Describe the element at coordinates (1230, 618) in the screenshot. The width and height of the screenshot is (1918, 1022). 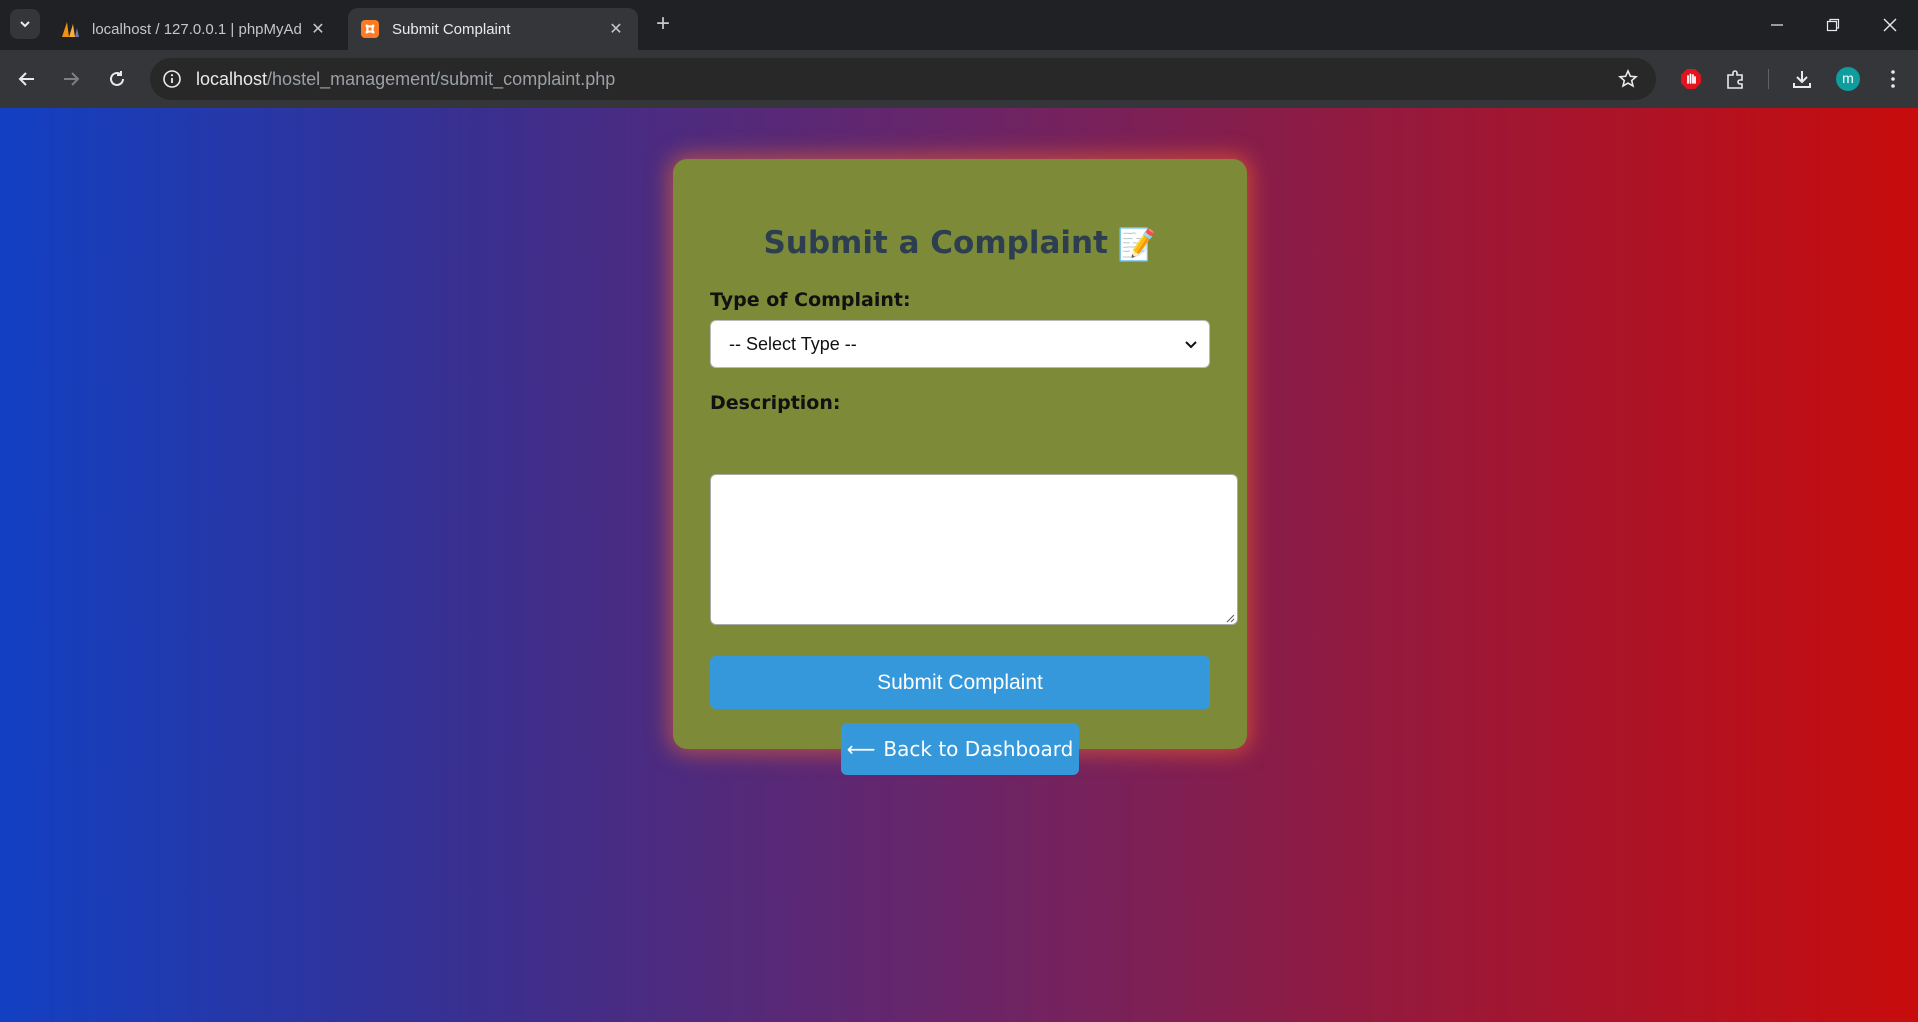
I see `resize-grip-icon` at that location.